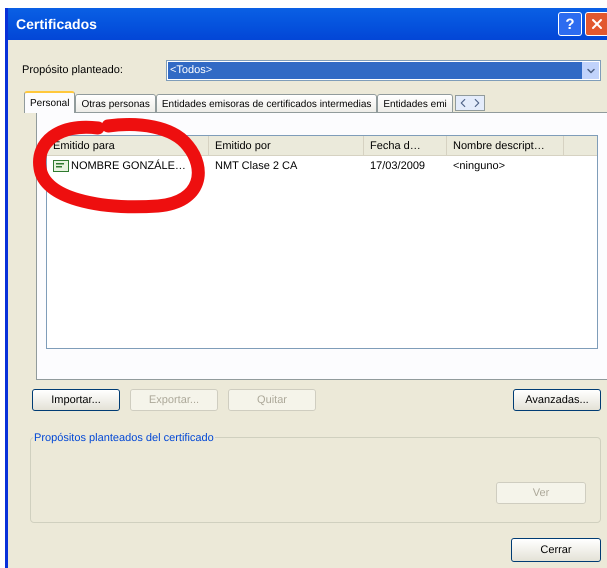  What do you see at coordinates (556, 550) in the screenshot?
I see `dialog-button: Cerrar` at bounding box center [556, 550].